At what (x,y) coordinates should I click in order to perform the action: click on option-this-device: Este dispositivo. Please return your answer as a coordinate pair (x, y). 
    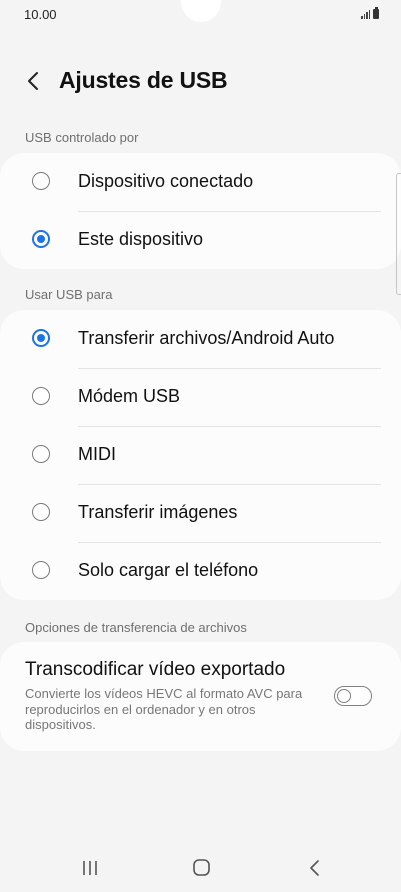
    Looking at the image, I should click on (200, 240).